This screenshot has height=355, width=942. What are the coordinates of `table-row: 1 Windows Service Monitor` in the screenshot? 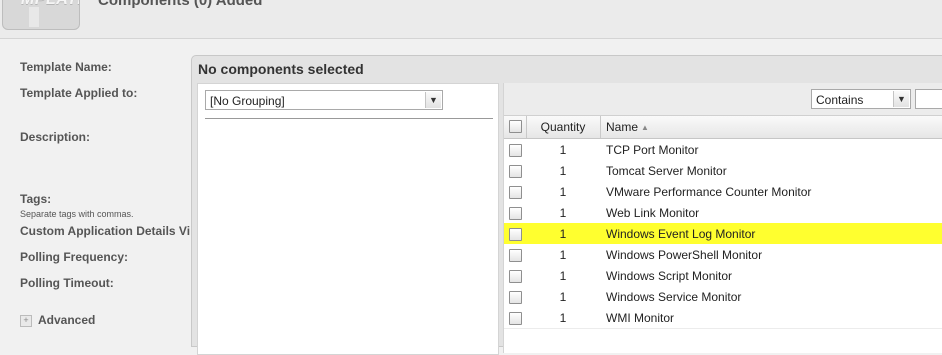 It's located at (723, 297).